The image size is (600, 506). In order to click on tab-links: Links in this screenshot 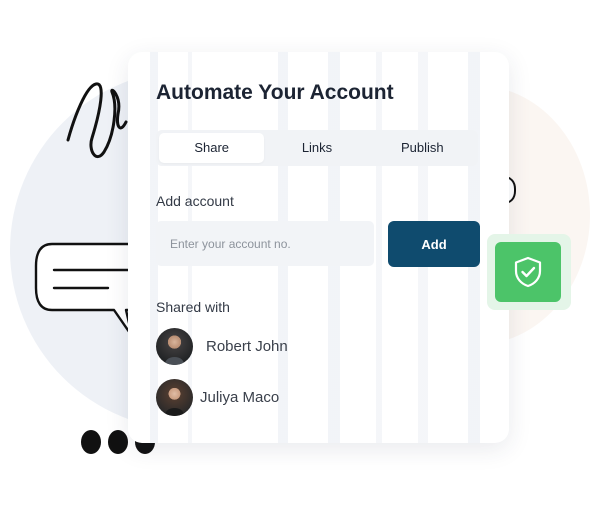, I will do `click(316, 148)`.